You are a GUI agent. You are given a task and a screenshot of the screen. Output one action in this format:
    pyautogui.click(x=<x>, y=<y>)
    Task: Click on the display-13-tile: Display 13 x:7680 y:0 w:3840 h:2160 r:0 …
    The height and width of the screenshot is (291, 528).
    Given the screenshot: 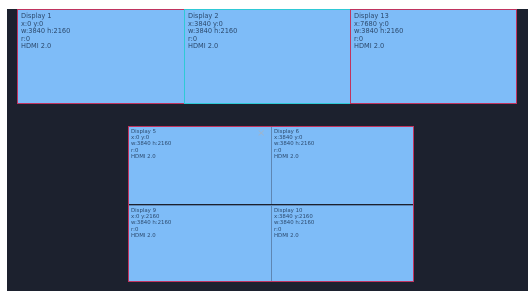 What is the action you would take?
    pyautogui.click(x=433, y=56)
    